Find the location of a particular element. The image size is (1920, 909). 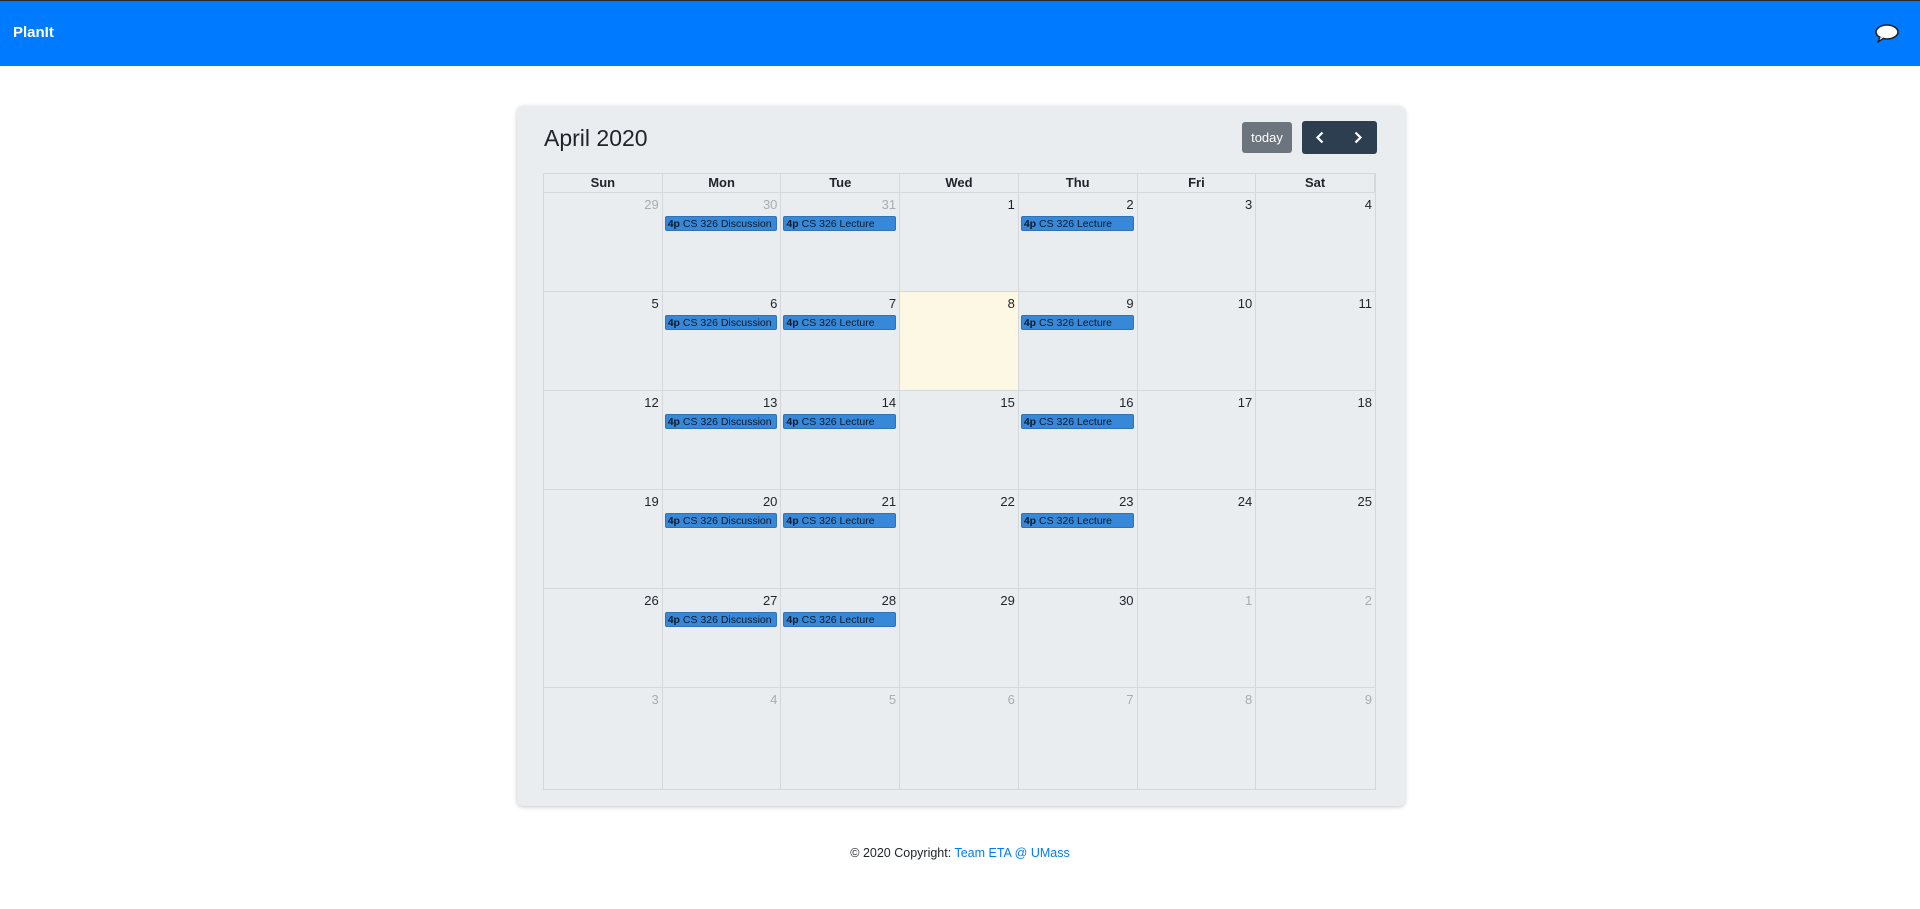

day-cell: 27 4p CS 326 Discussion is located at coordinates (722, 638).